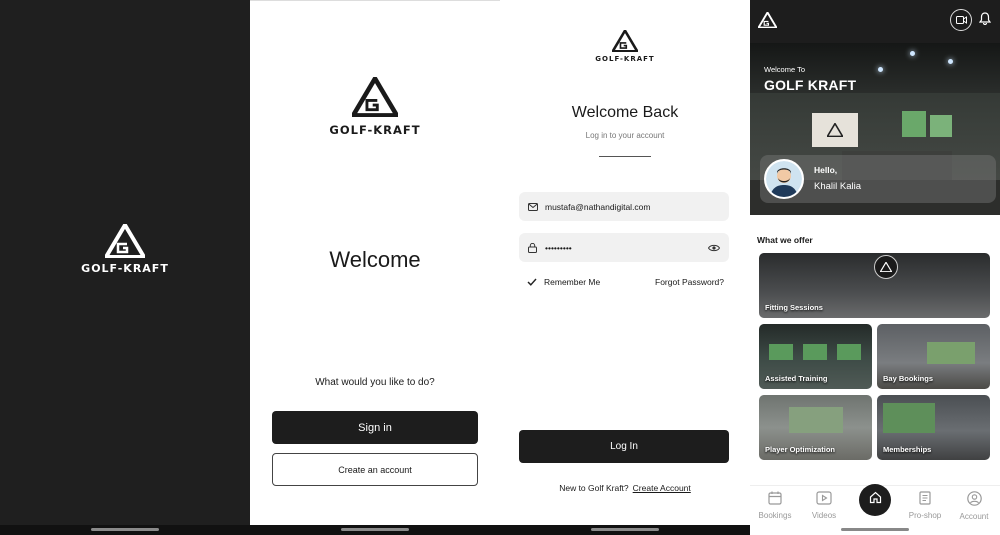 The height and width of the screenshot is (535, 1000). I want to click on tile-player-optimization: Player Optimization, so click(815, 427).